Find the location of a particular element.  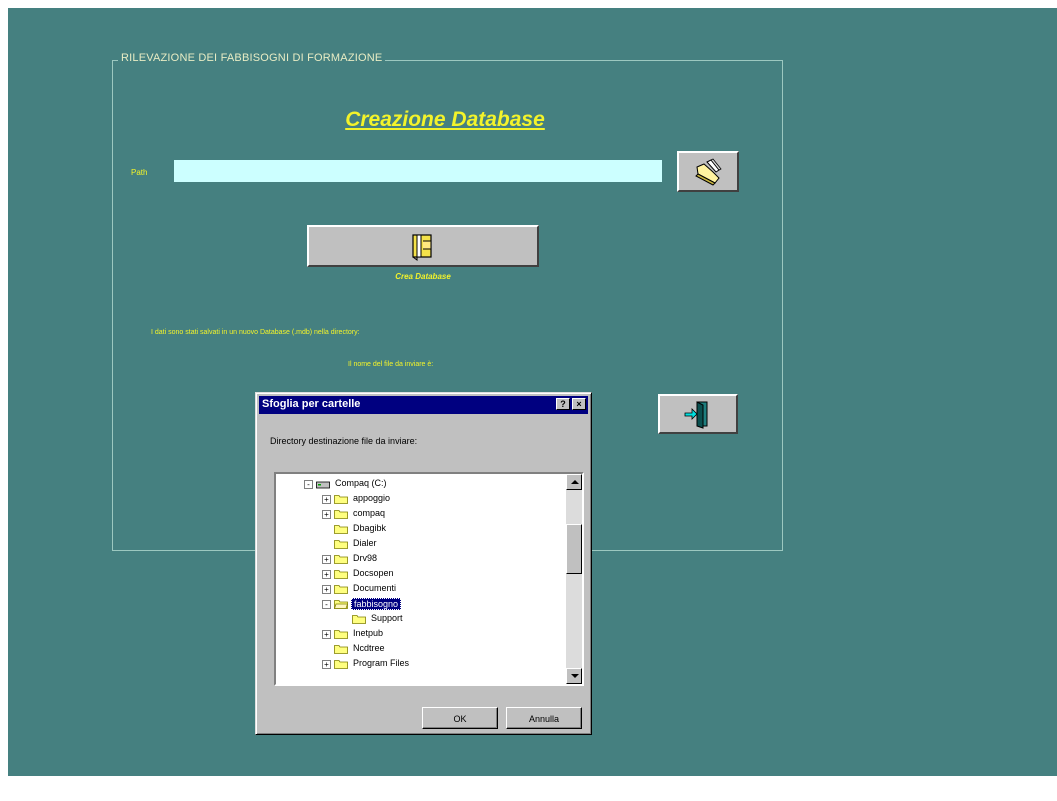

create-database-icon is located at coordinates (422, 247).